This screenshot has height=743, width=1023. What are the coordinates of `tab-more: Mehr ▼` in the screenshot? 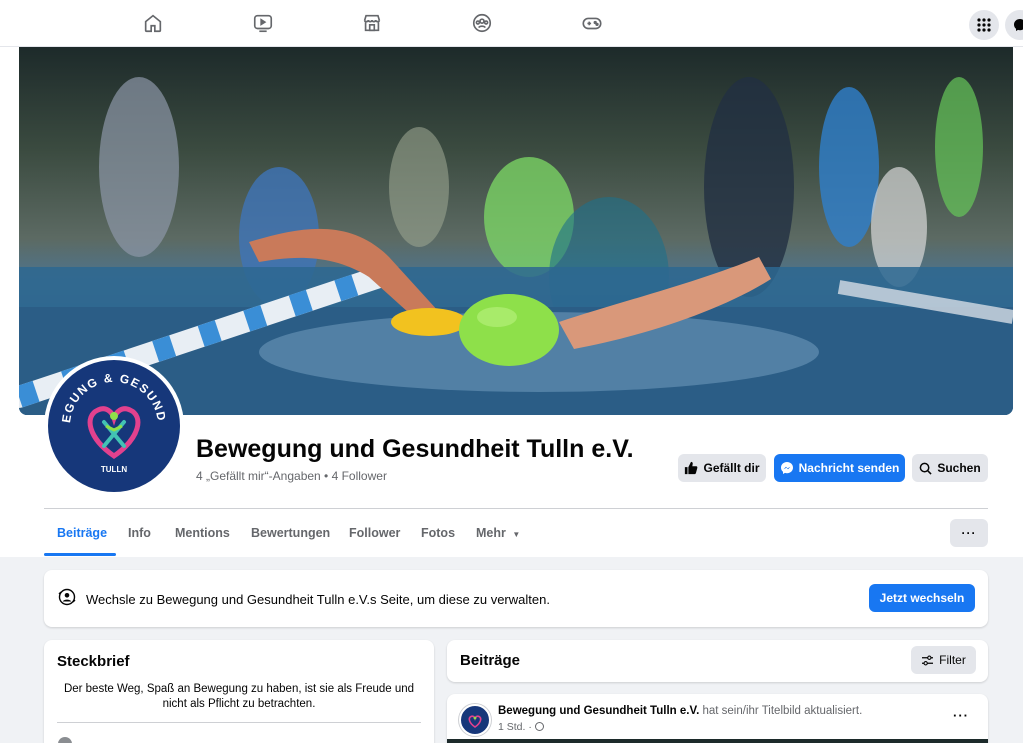 It's located at (498, 533).